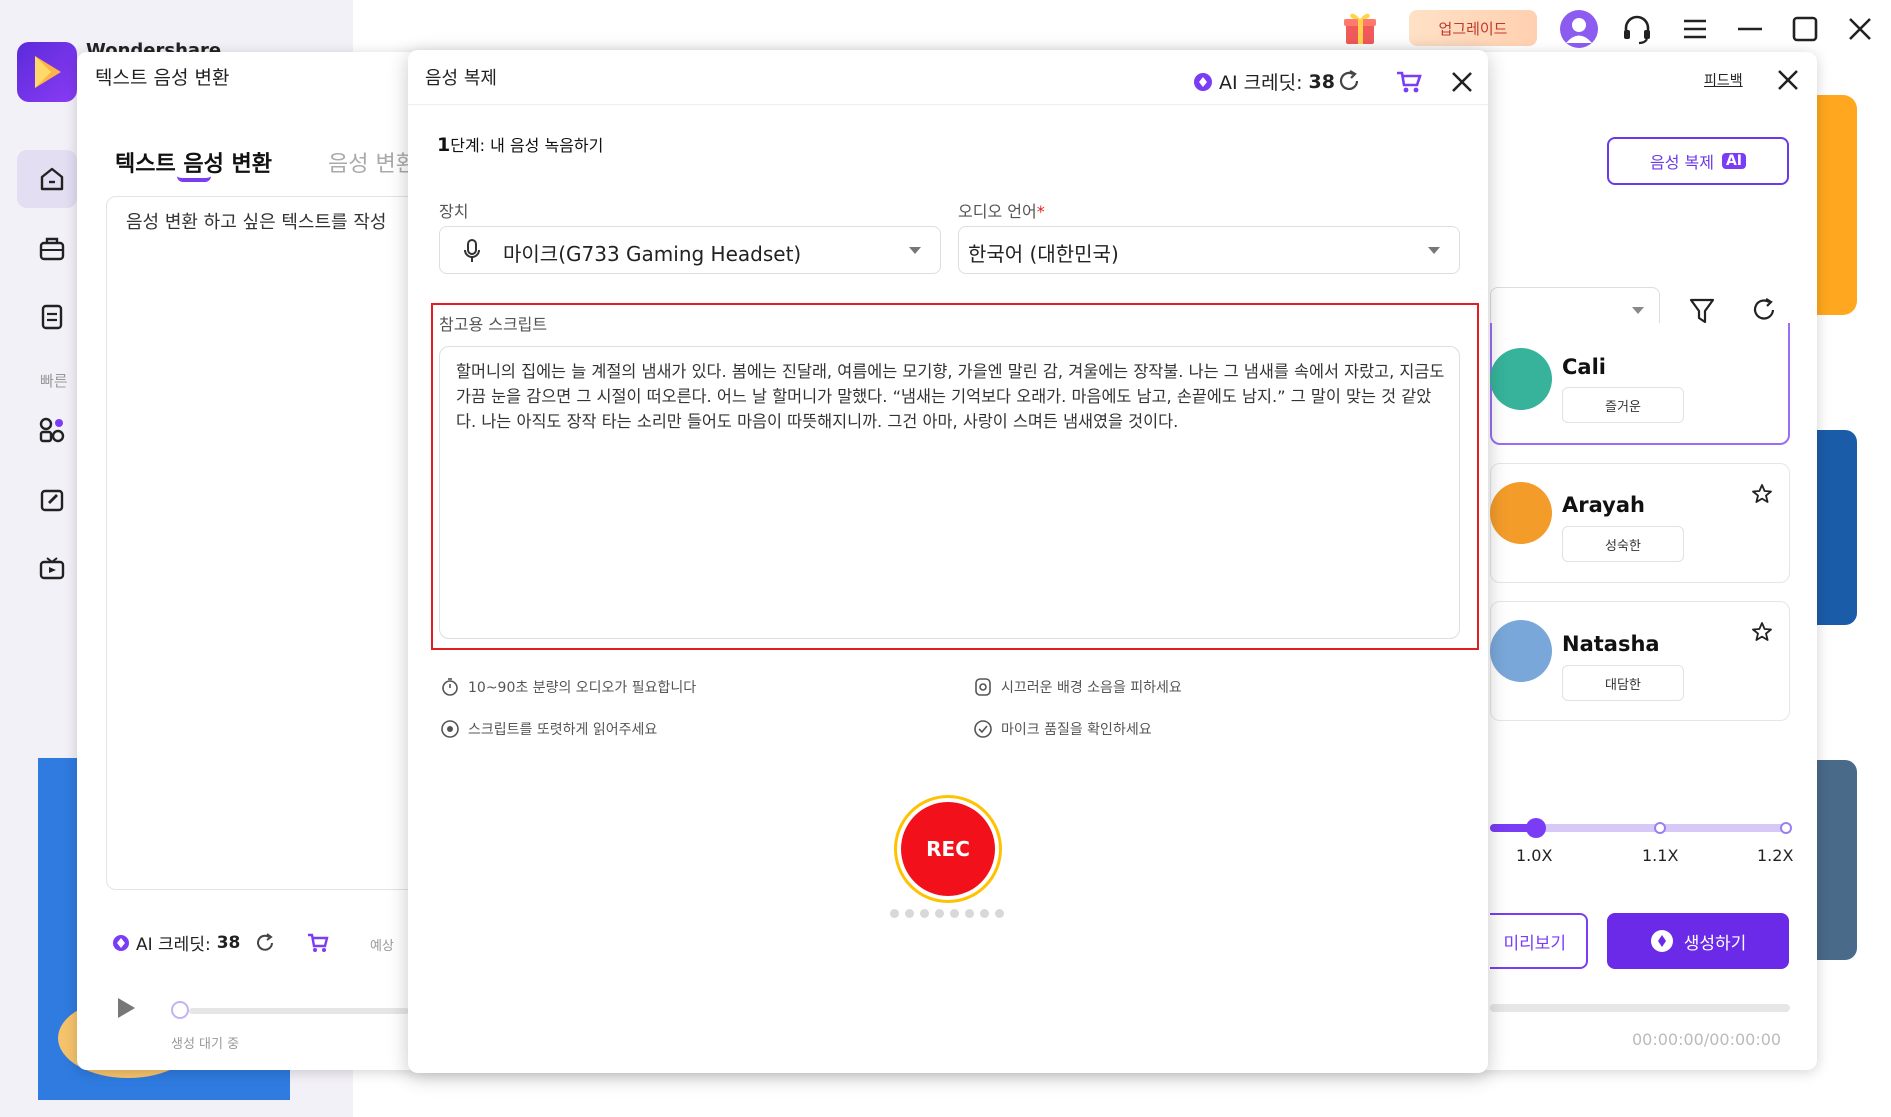 This screenshot has height=1117, width=1891. I want to click on tip-noise: 시끄러운 배경 소음을 피하세요, so click(1077, 687).